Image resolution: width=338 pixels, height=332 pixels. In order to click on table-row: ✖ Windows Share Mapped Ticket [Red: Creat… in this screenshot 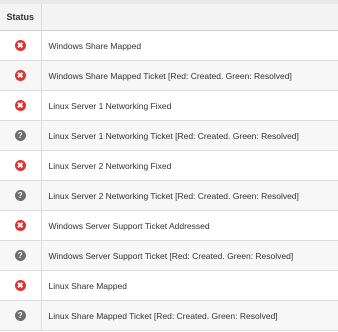, I will do `click(169, 75)`.